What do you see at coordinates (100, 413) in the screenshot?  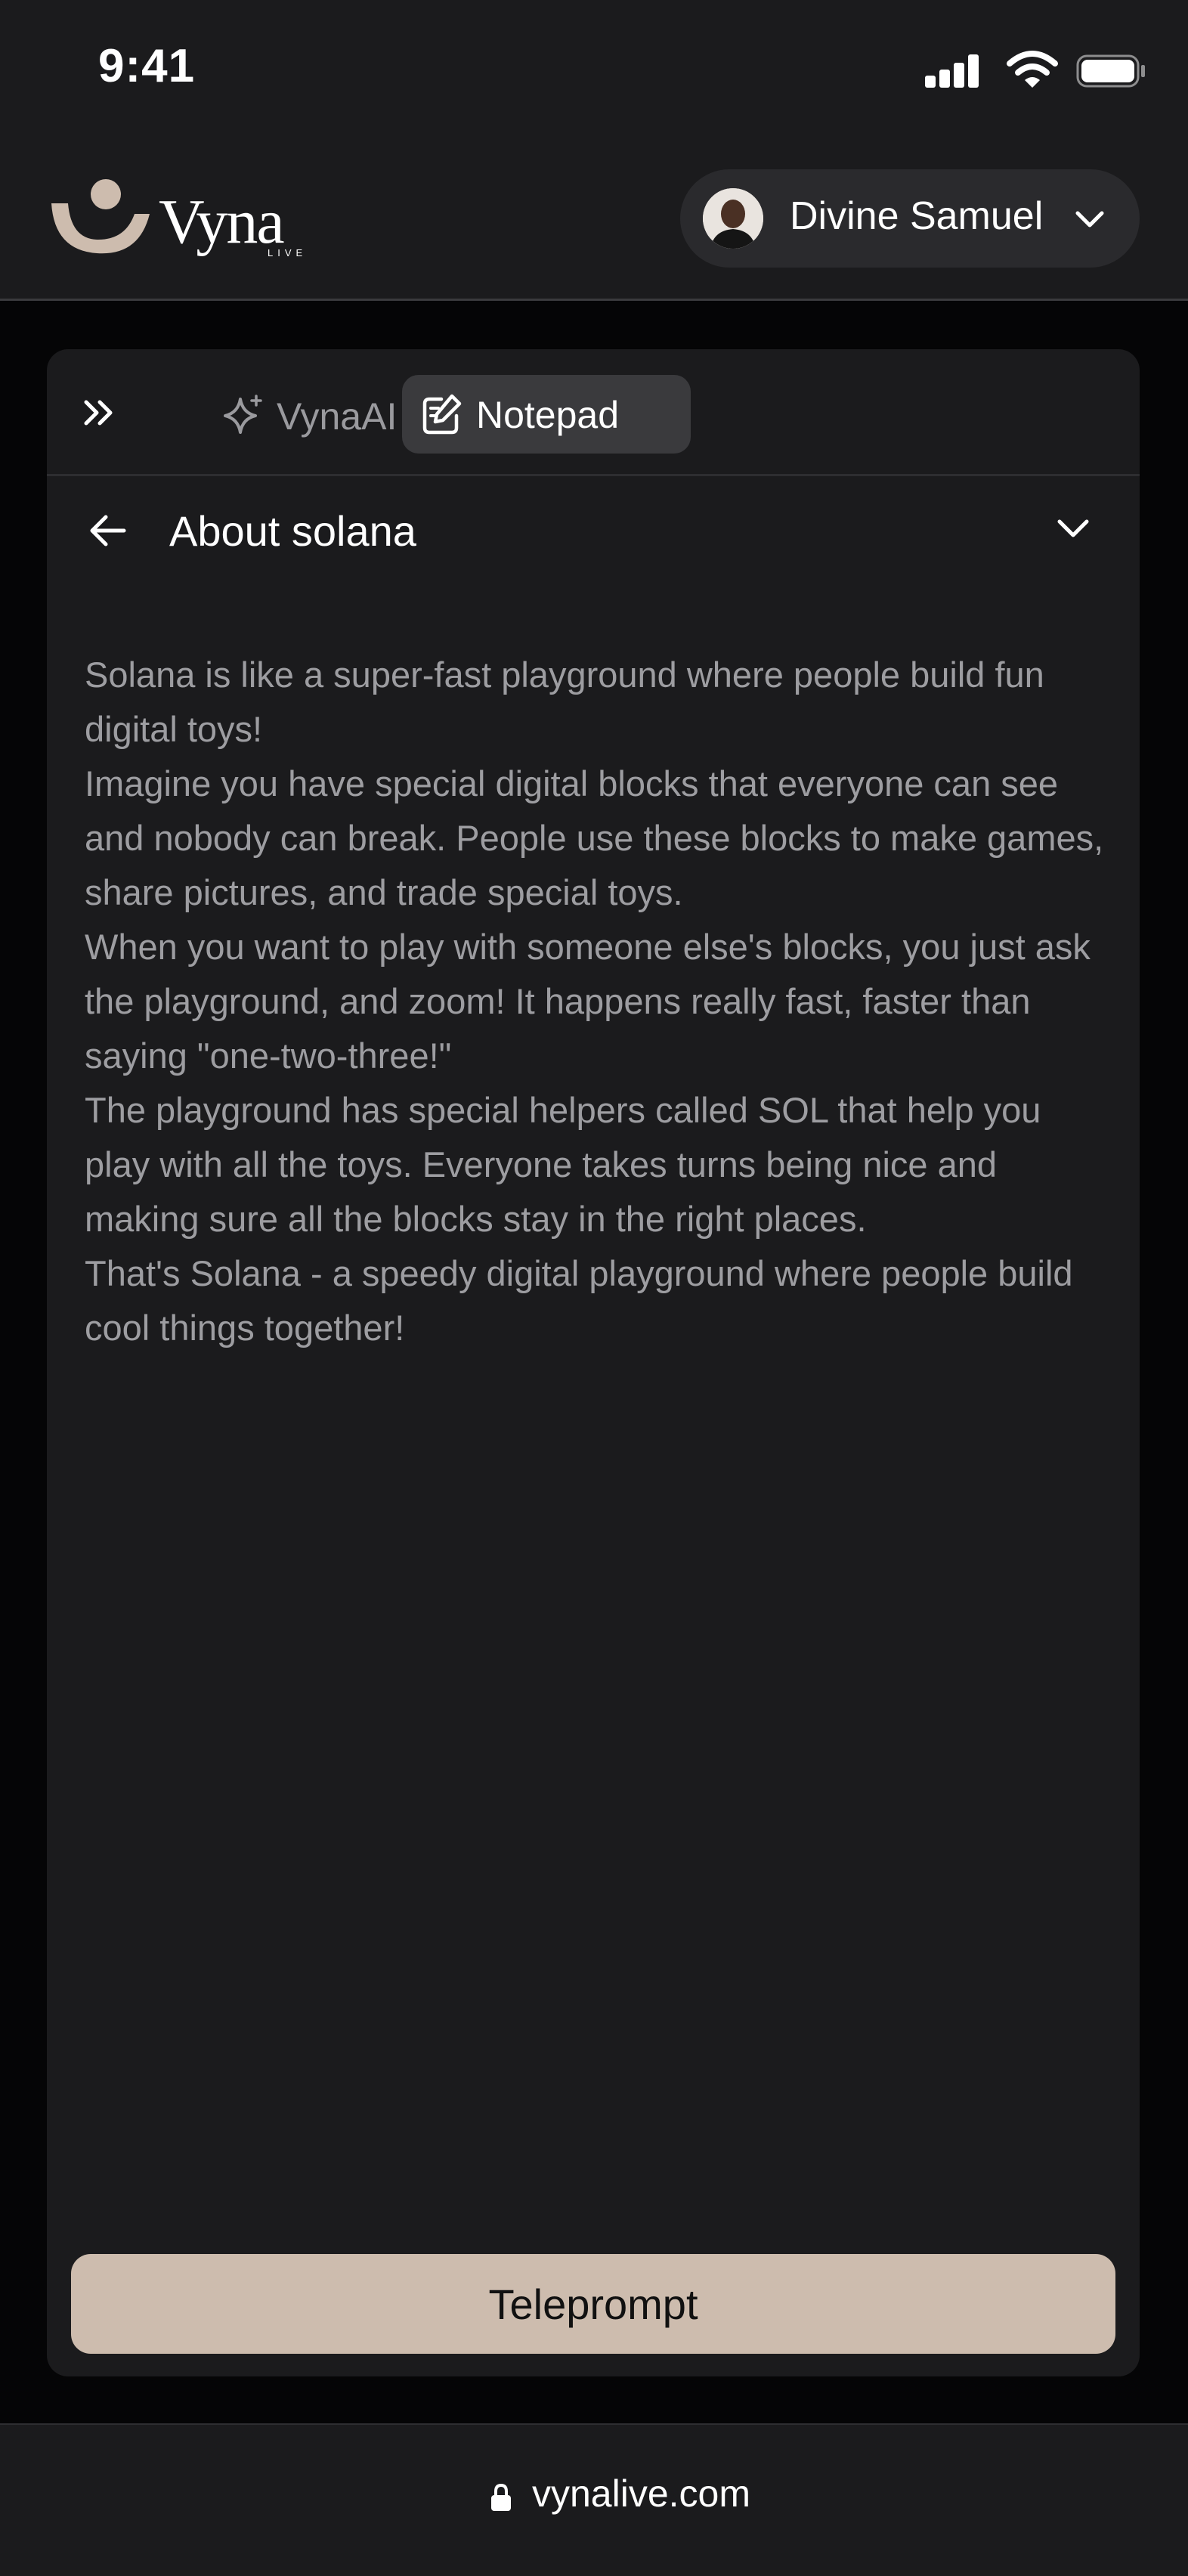 I see `double-chevron-right-icon` at bounding box center [100, 413].